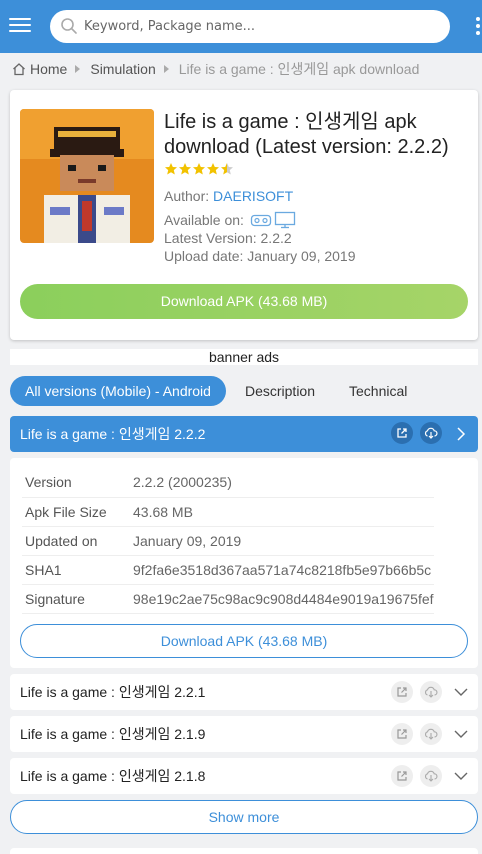 This screenshot has height=854, width=482. I want to click on detail-key: SHA1, so click(75, 570).